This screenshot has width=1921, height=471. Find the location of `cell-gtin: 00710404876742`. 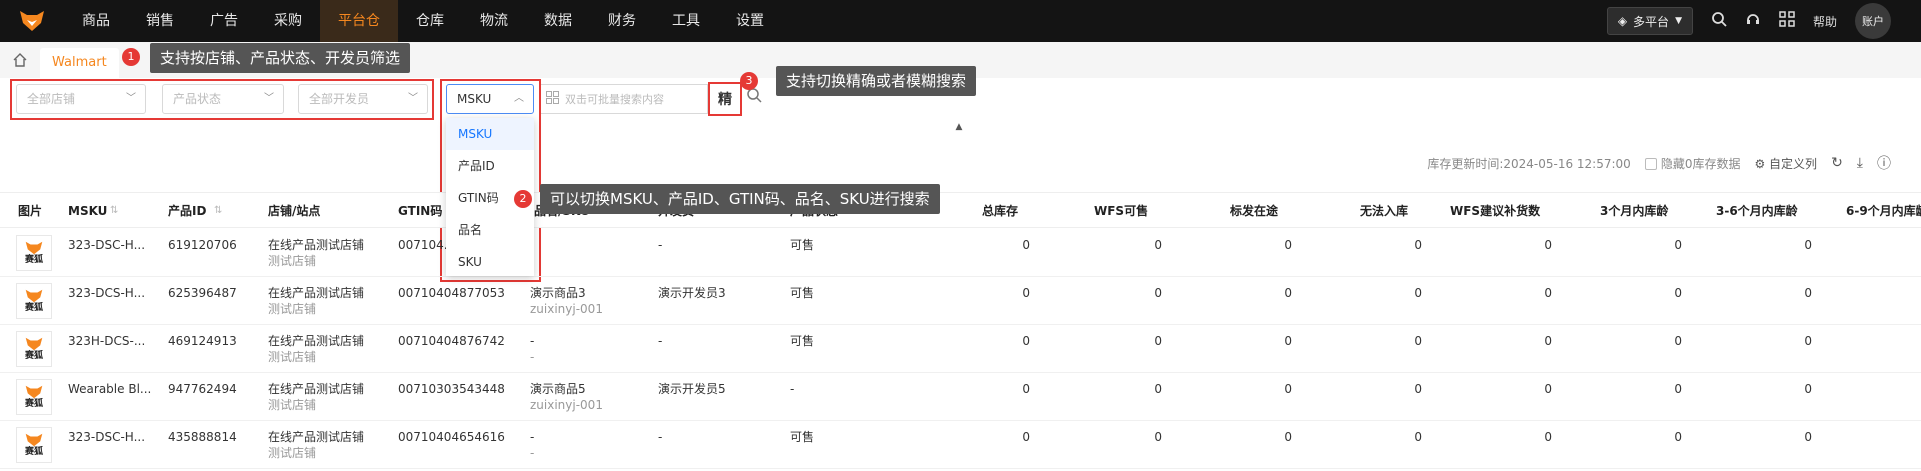

cell-gtin: 00710404876742 is located at coordinates (451, 341).